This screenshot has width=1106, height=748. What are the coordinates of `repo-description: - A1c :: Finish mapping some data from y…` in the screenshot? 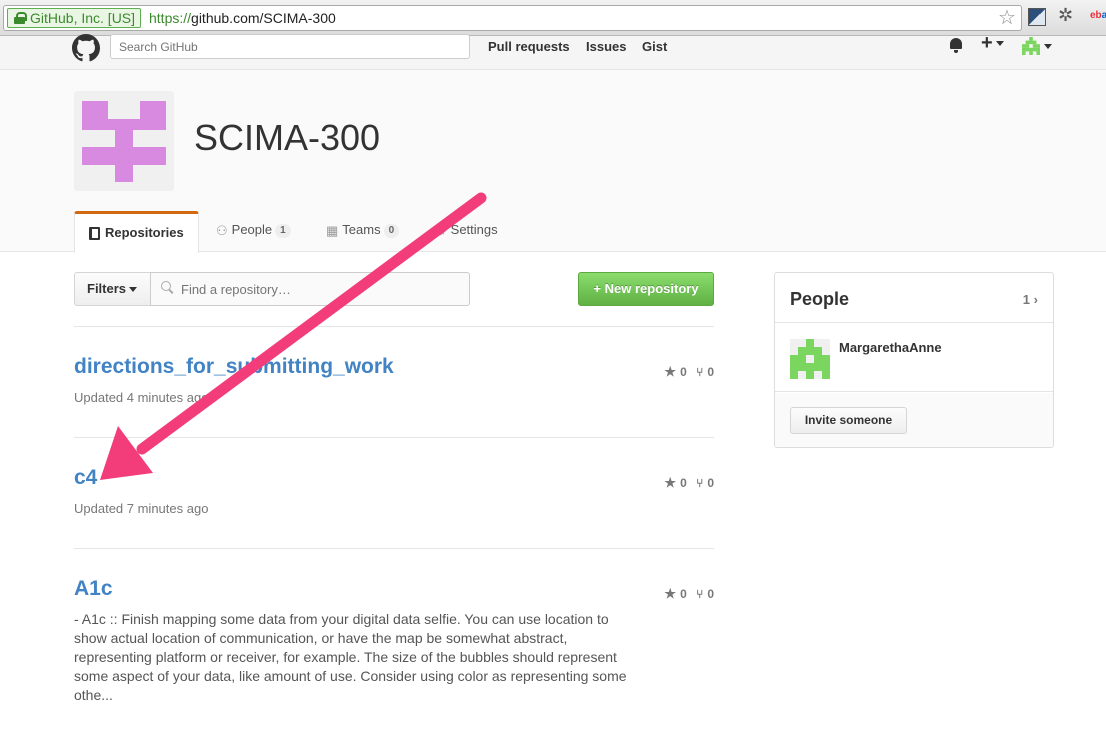 It's located at (350, 657).